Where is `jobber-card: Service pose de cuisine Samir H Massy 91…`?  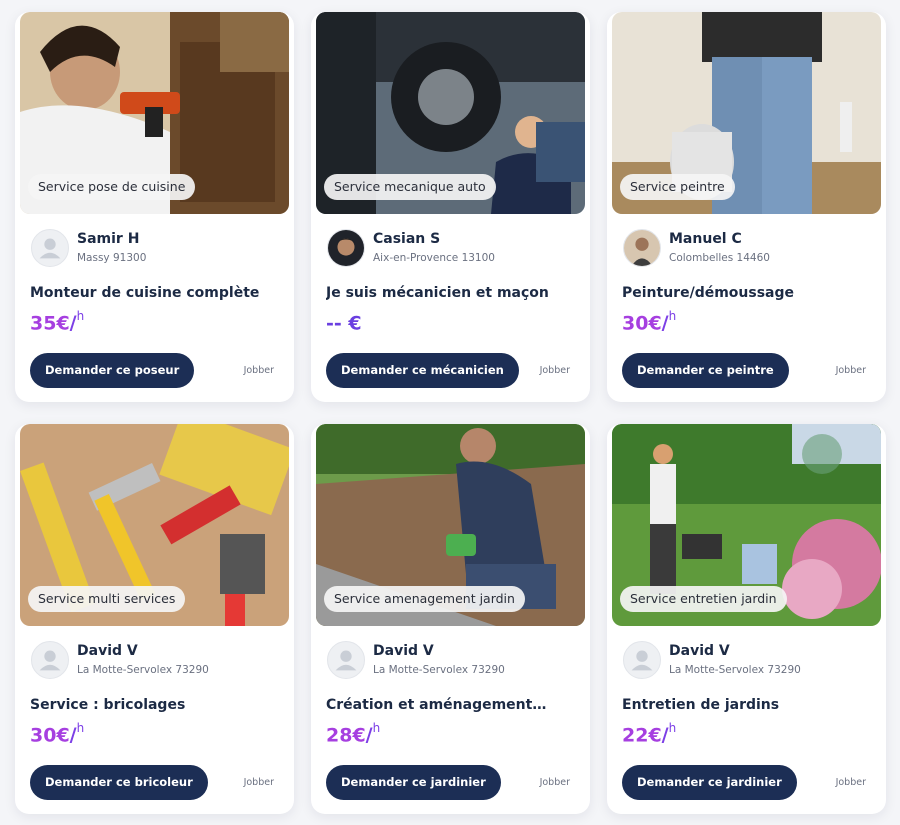
jobber-card: Service pose de cuisine Samir H Massy 91… is located at coordinates (154, 207).